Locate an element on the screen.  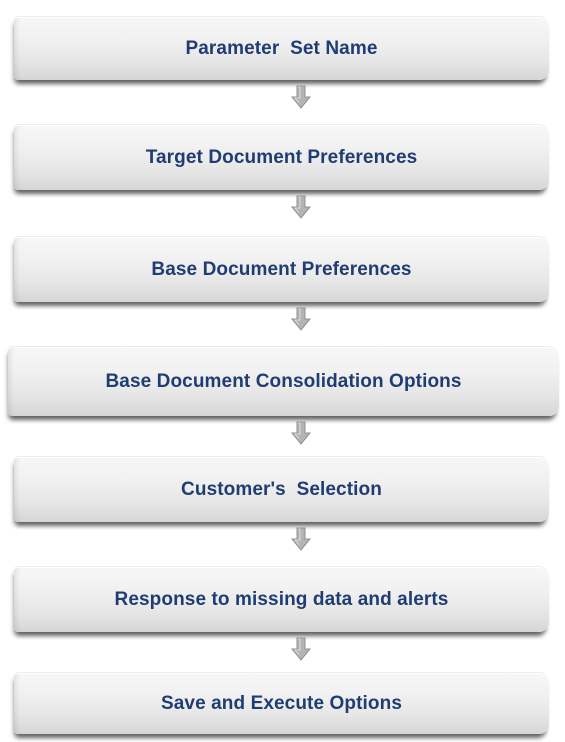
step-label: Base Document Preferences is located at coordinates (281, 269).